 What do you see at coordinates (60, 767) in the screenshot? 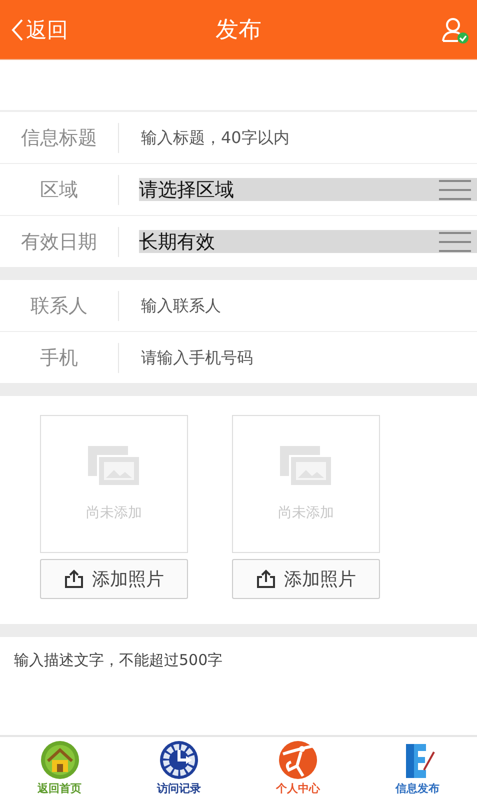
I see `nav-tab: 返回首页` at bounding box center [60, 767].